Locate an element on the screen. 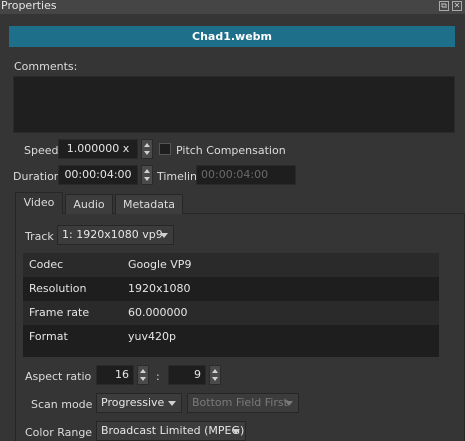 The height and width of the screenshot is (441, 465). table-value: yuv420p is located at coordinates (152, 336).